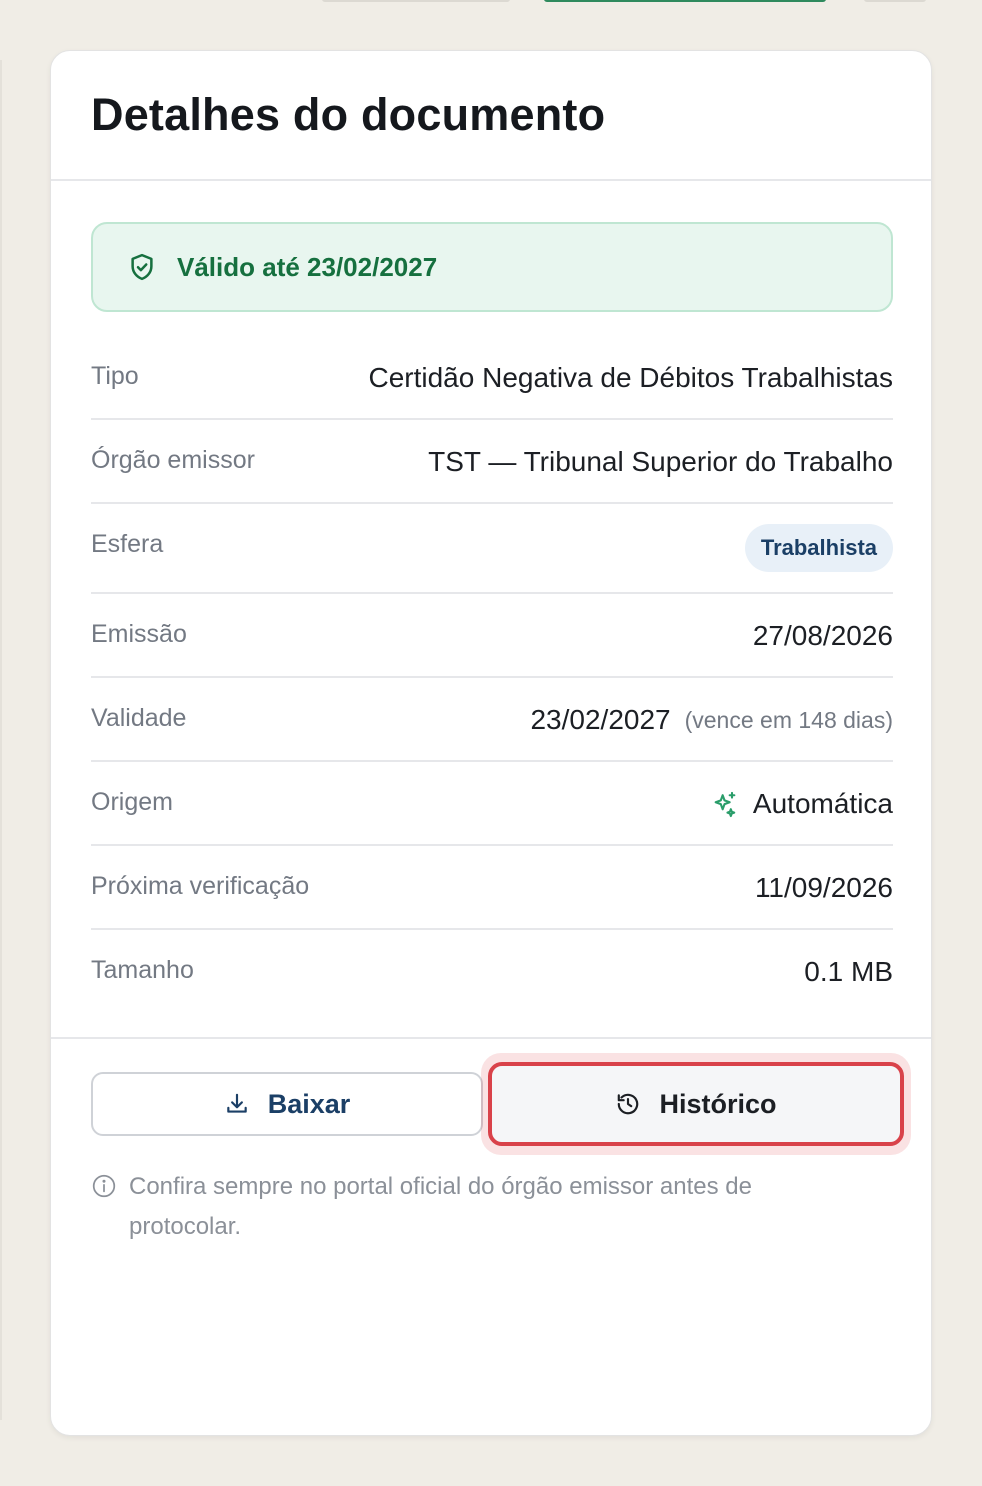 The image size is (982, 1486). I want to click on footer-divider, so click(491, 1038).